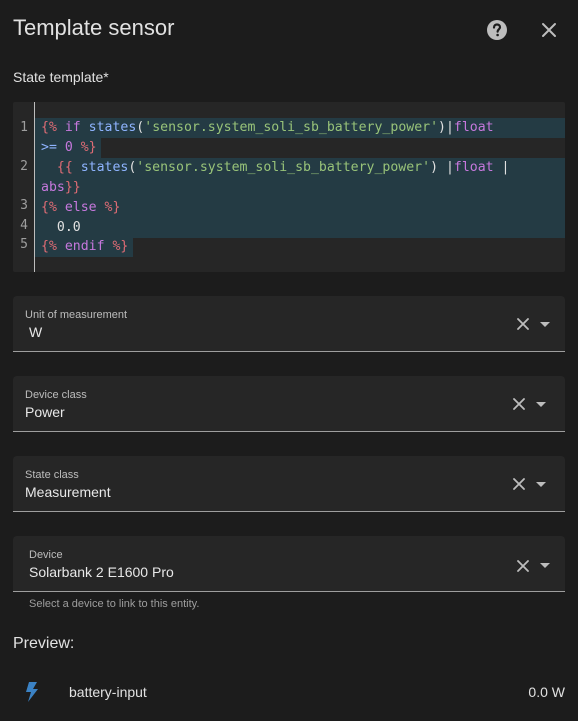 This screenshot has width=578, height=721. Describe the element at coordinates (76, 127) in the screenshot. I see `code-token: if` at that location.